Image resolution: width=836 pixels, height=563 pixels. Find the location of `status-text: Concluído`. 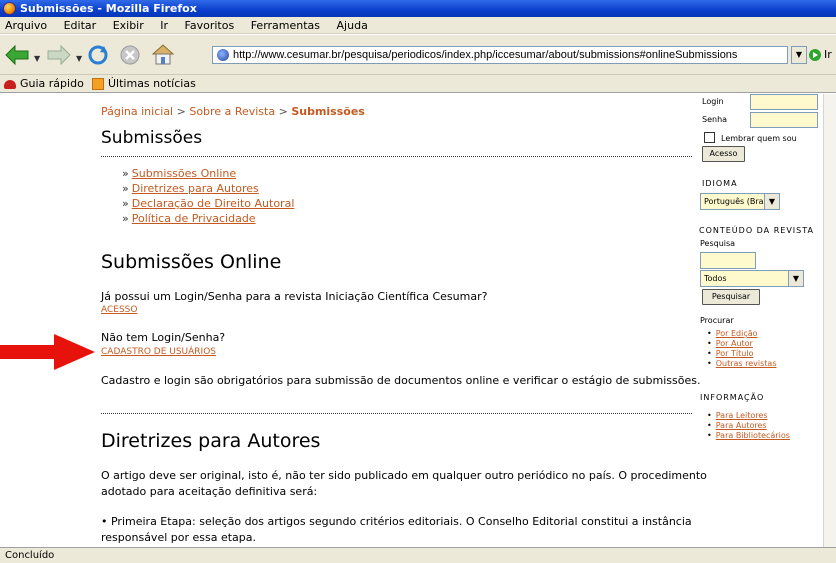

status-text: Concluído is located at coordinates (30, 555).